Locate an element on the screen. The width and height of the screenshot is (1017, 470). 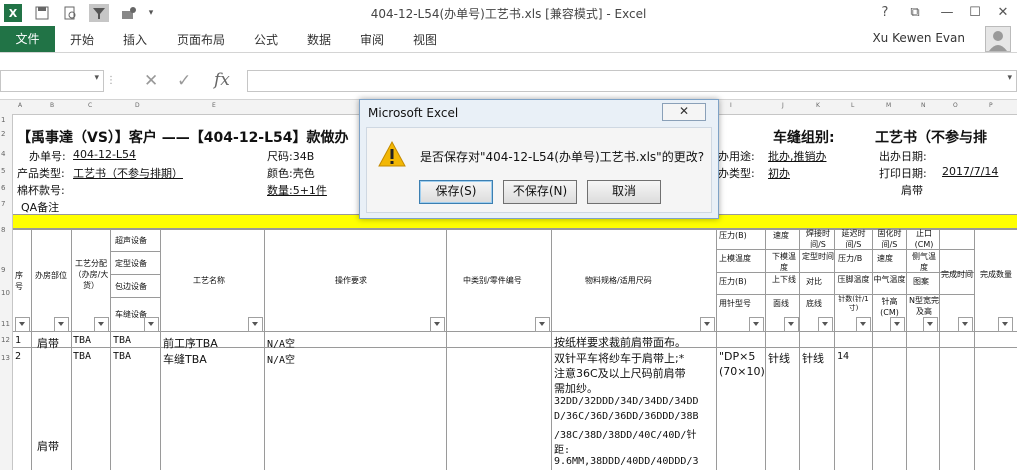
row-10: 10 is located at coordinates (5, 293).